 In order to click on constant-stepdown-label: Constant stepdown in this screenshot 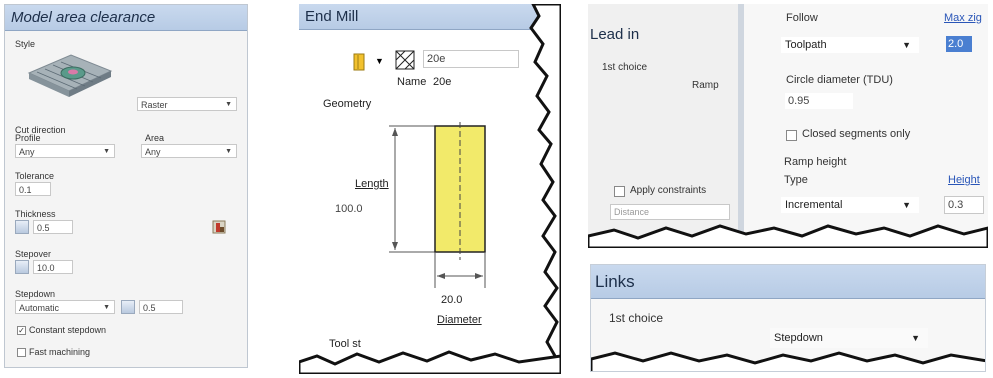, I will do `click(68, 330)`.